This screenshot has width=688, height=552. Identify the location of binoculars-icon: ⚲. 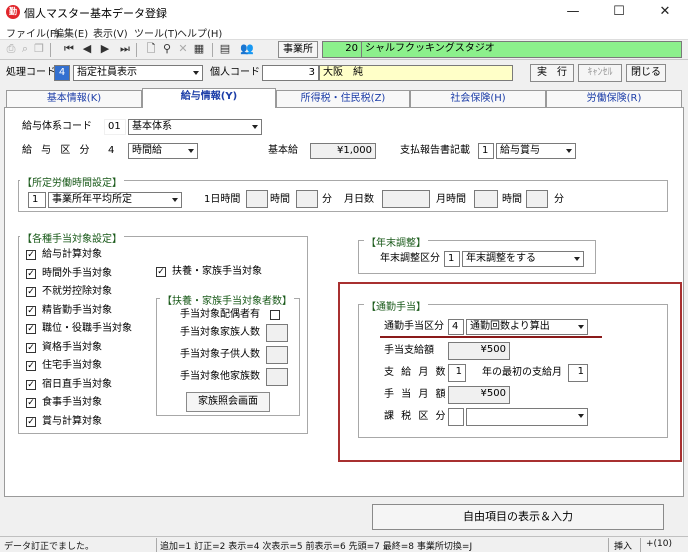
(167, 49).